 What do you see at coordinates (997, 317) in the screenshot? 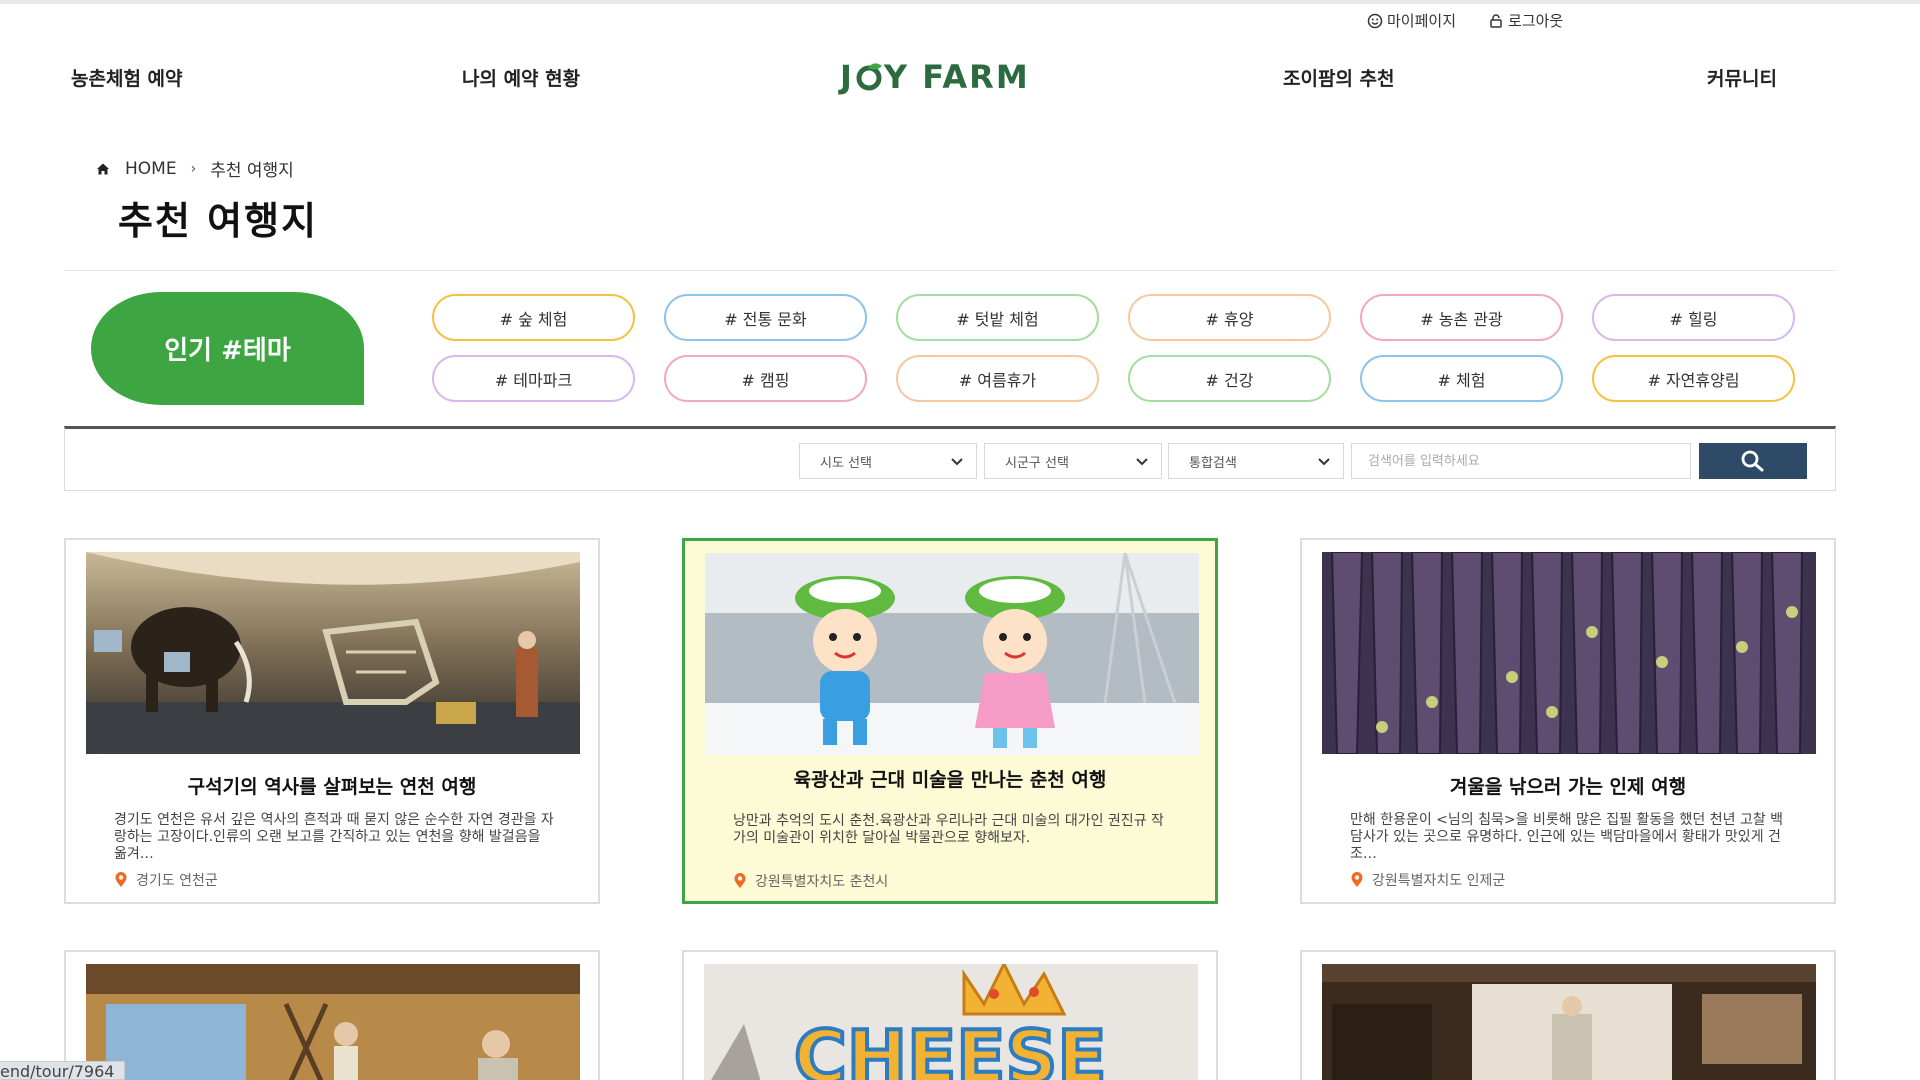
I see `theme-tag: # 텃밭 체험` at bounding box center [997, 317].